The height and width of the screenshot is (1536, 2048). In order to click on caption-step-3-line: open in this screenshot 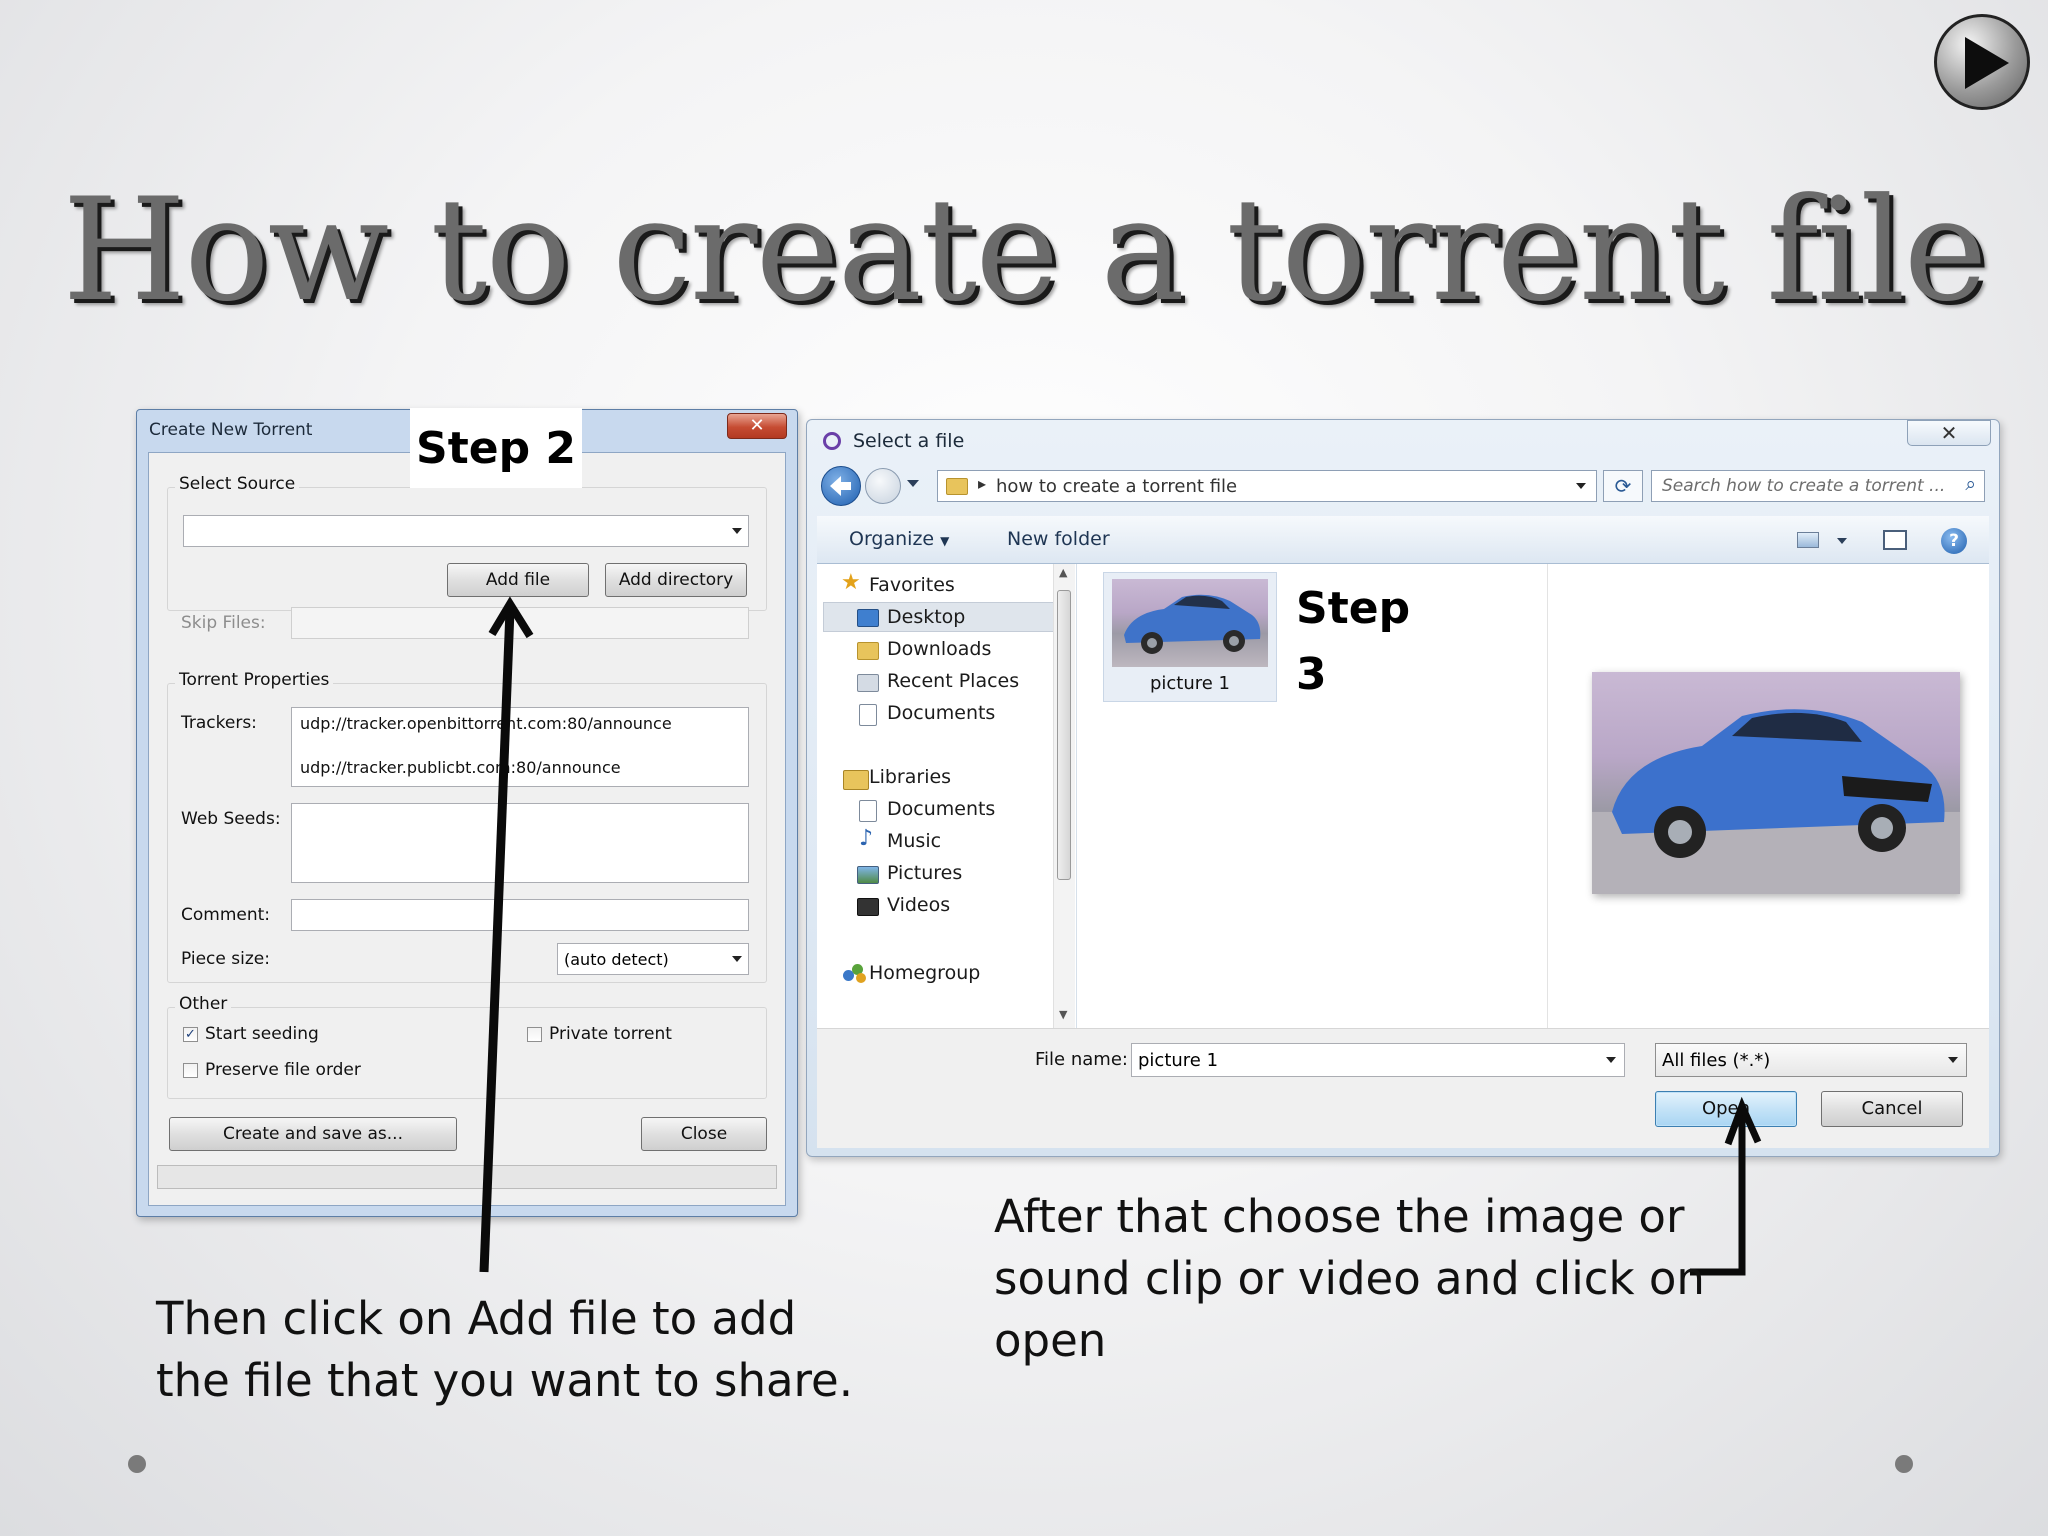, I will do `click(1050, 1340)`.